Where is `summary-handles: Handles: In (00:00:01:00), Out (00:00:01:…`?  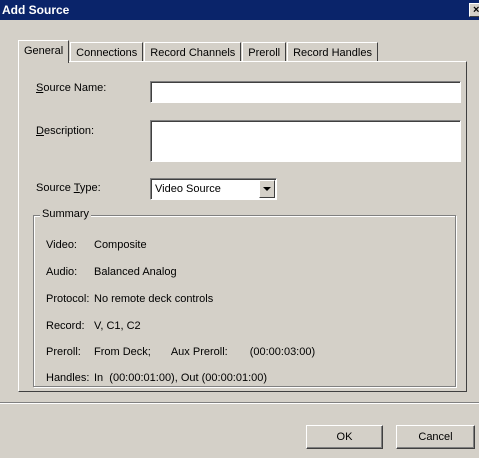 summary-handles: Handles: In (00:00:01:00), Out (00:00:01:… is located at coordinates (156, 378).